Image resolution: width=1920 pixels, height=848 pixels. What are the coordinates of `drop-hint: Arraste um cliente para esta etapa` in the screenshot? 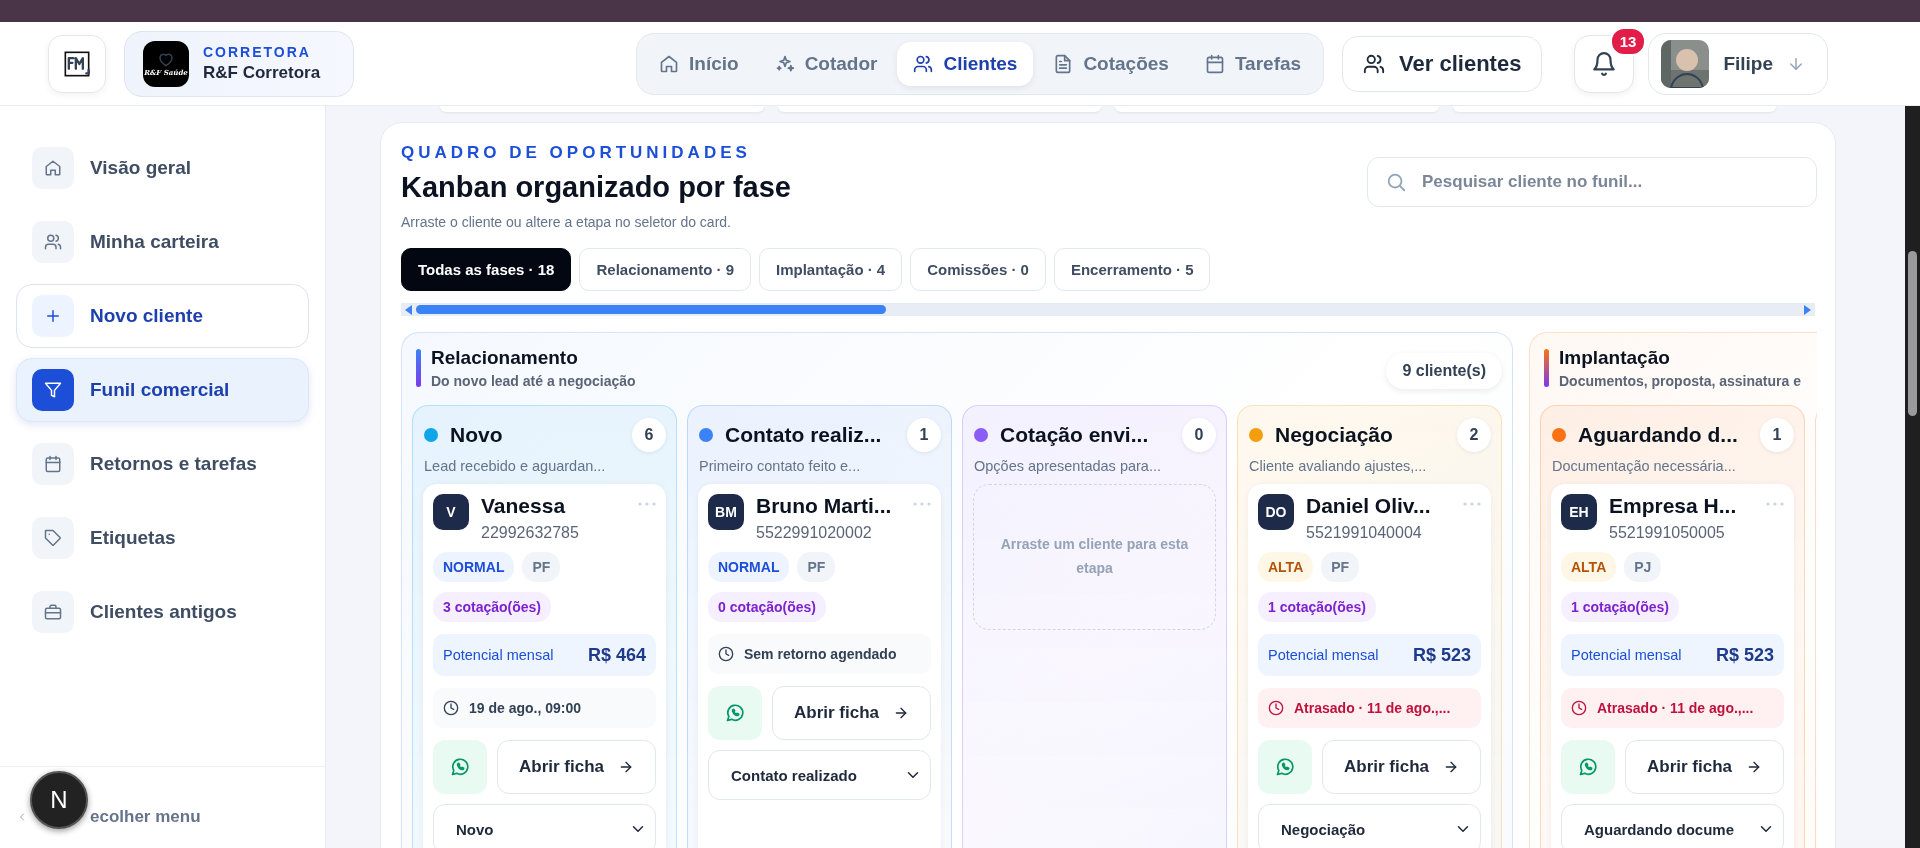 It's located at (1094, 556).